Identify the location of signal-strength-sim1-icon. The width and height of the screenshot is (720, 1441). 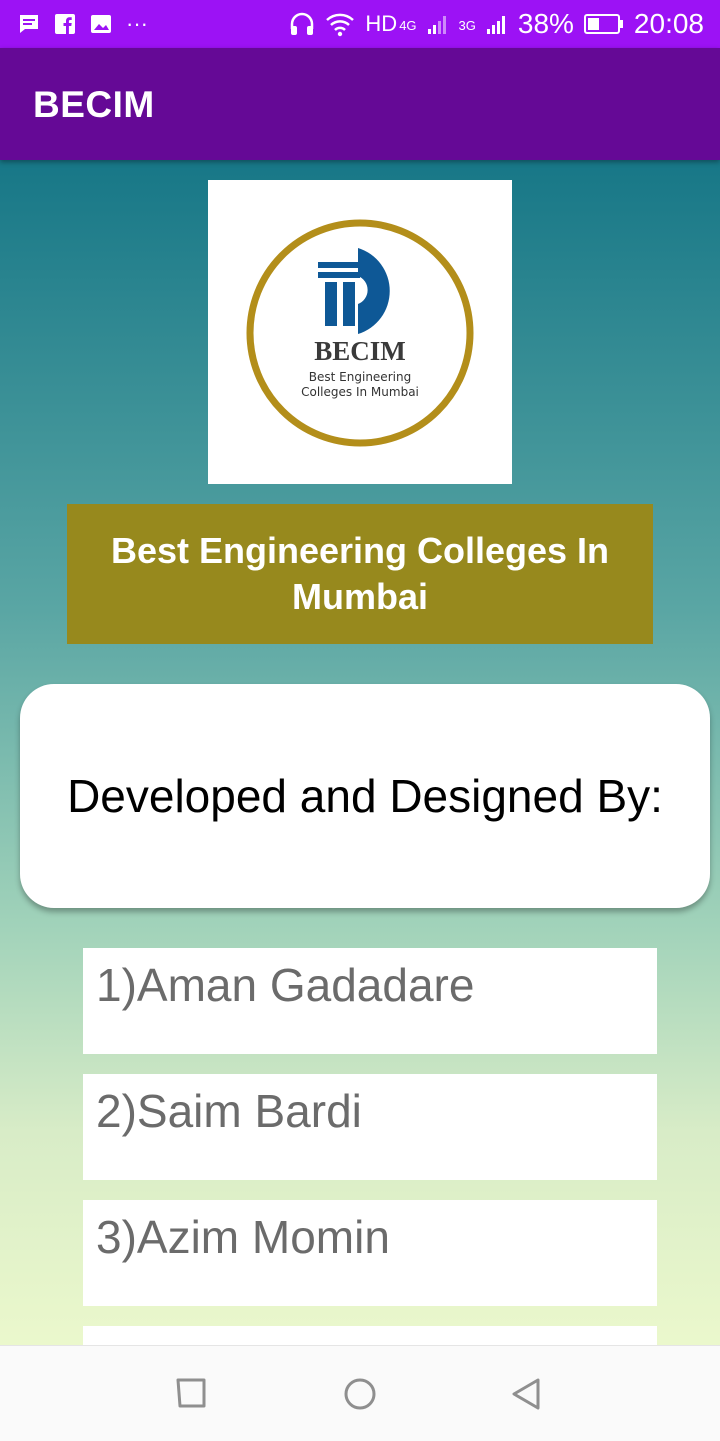
(436, 25).